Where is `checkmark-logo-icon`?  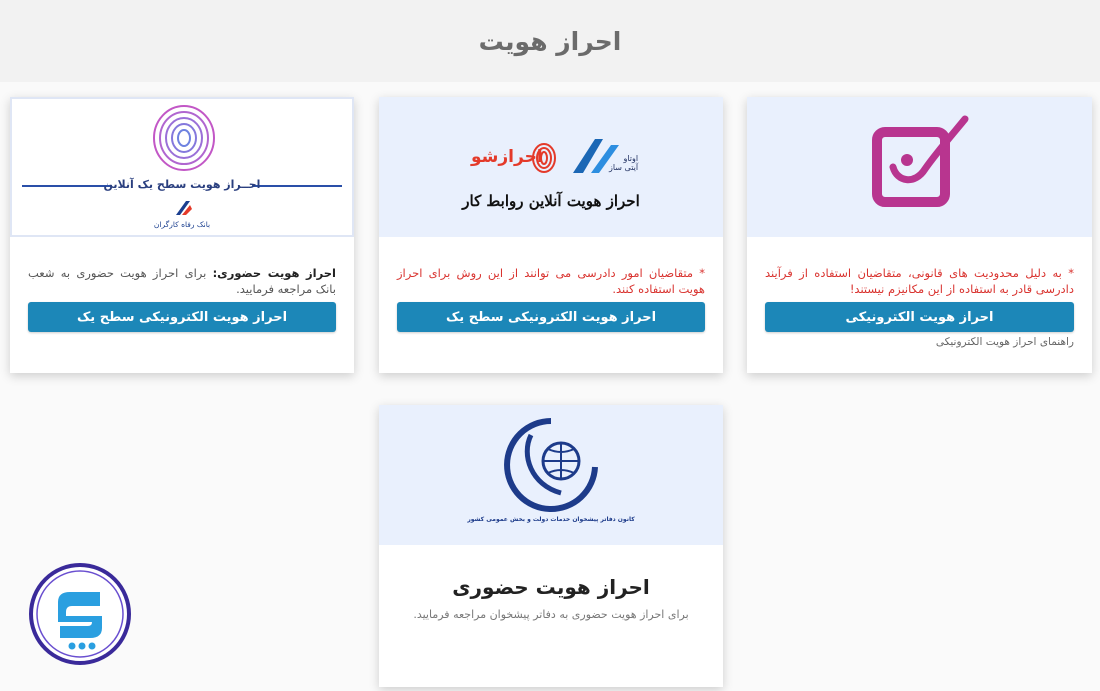
checkmark-logo-icon is located at coordinates (920, 161).